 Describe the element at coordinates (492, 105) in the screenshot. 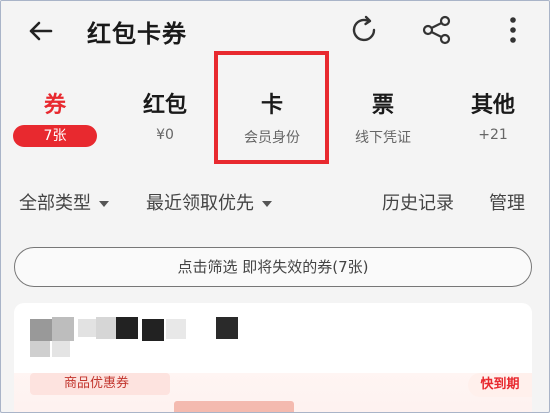

I see `tab-label: 其他` at that location.